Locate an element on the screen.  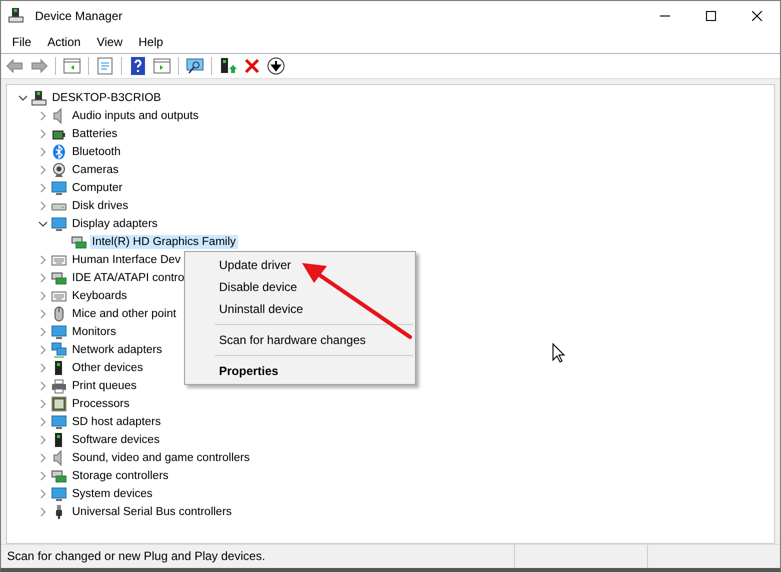
tree-item: Human Interface Dev is located at coordinates (126, 260).